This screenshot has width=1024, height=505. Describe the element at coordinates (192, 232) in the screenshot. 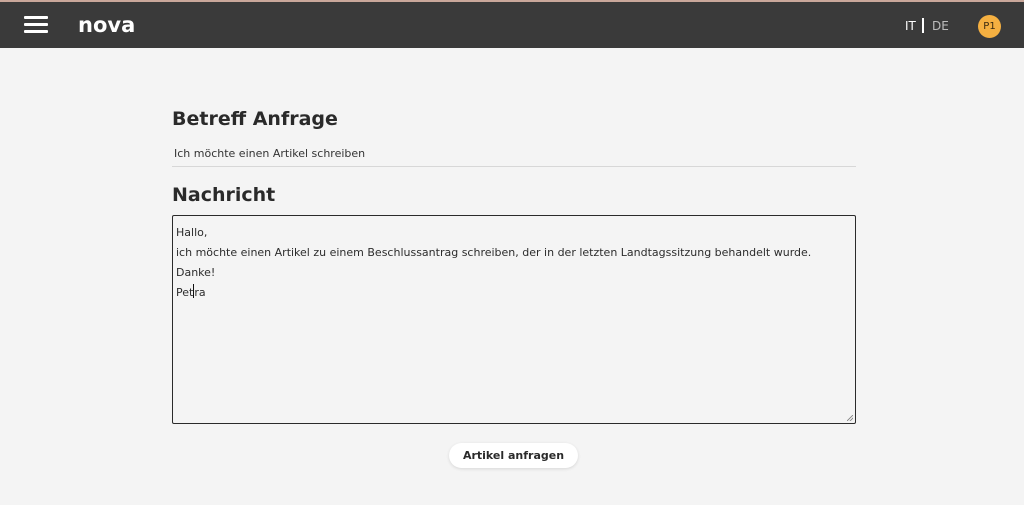

I see `message-line: Hallo,` at that location.